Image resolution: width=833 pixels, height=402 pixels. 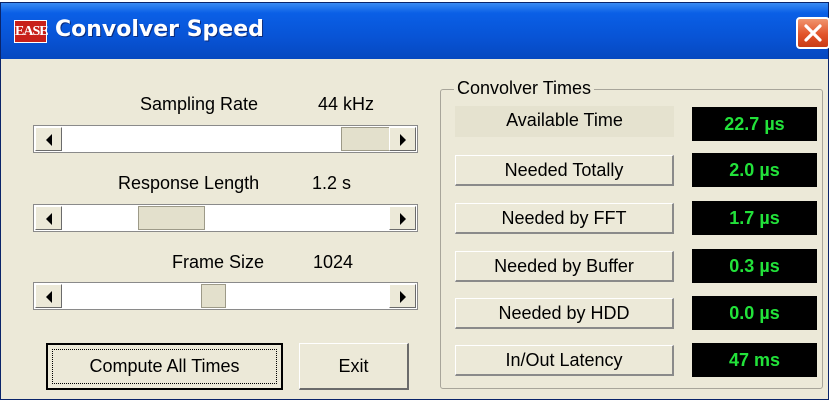 I want to click on needed-totally-readout: 2.0 µs, so click(x=754, y=170).